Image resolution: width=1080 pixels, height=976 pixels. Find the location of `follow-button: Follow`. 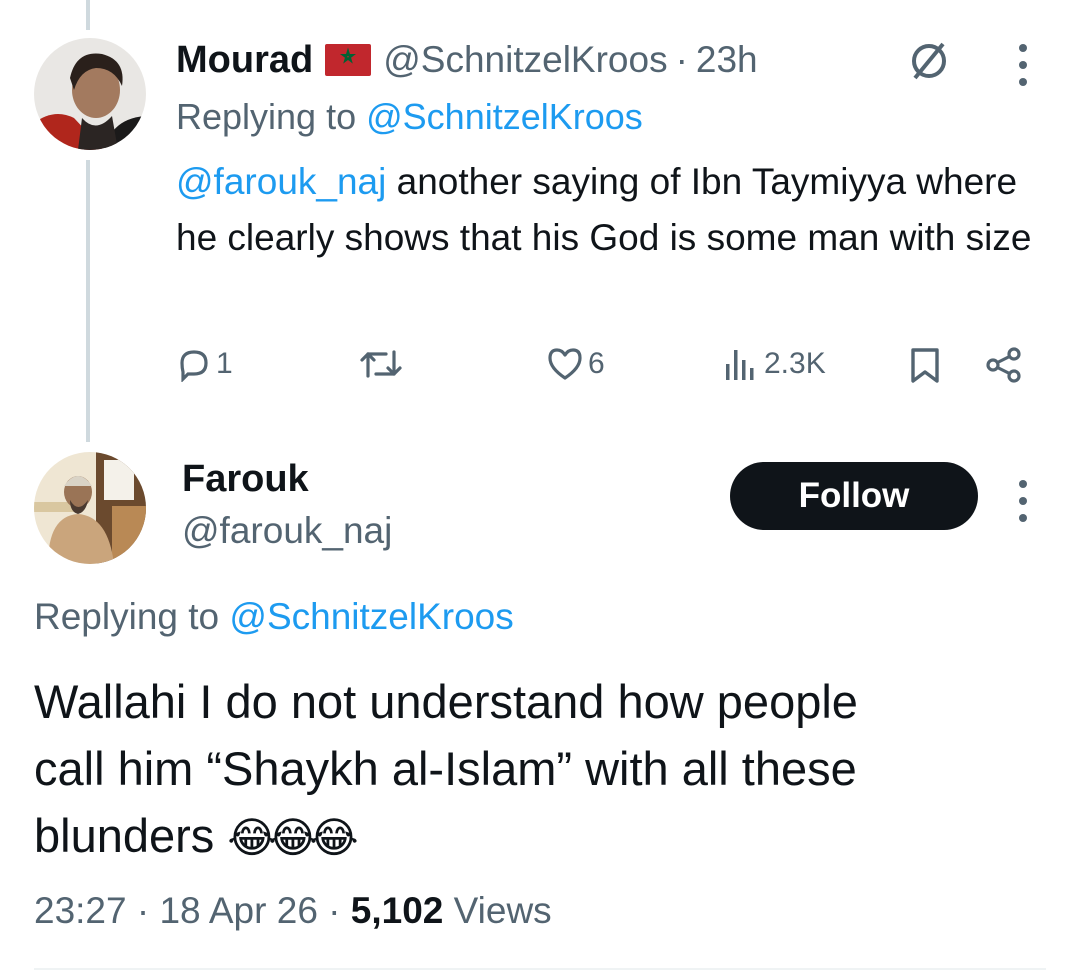

follow-button: Follow is located at coordinates (854, 496).